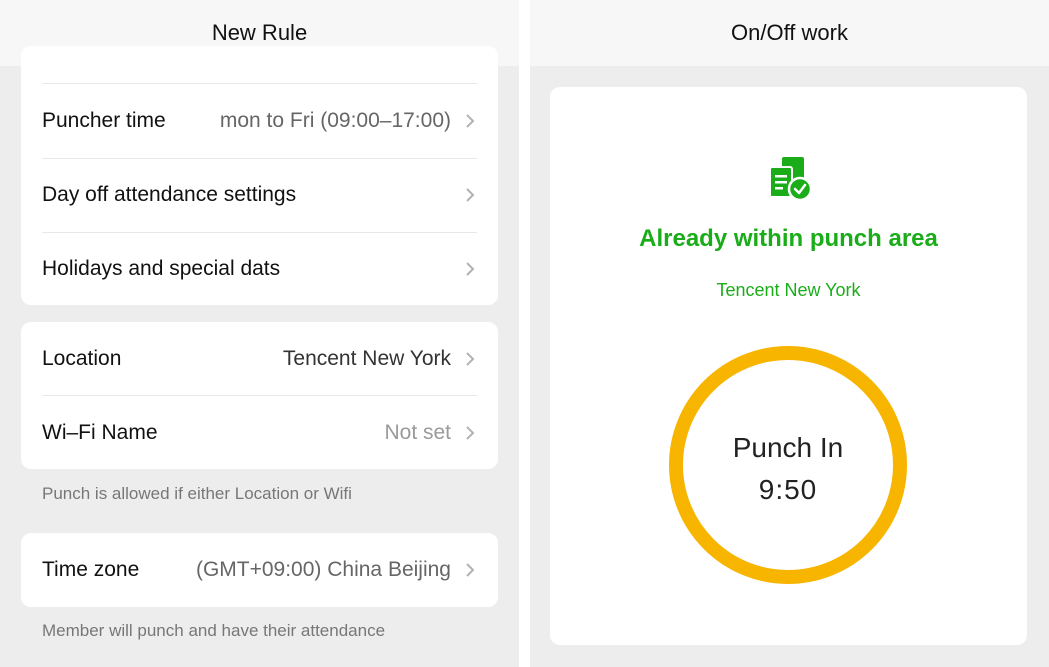 This screenshot has height=667, width=1049. Describe the element at coordinates (788, 465) in the screenshot. I see `punch-in-button: Punch In 9:50` at that location.